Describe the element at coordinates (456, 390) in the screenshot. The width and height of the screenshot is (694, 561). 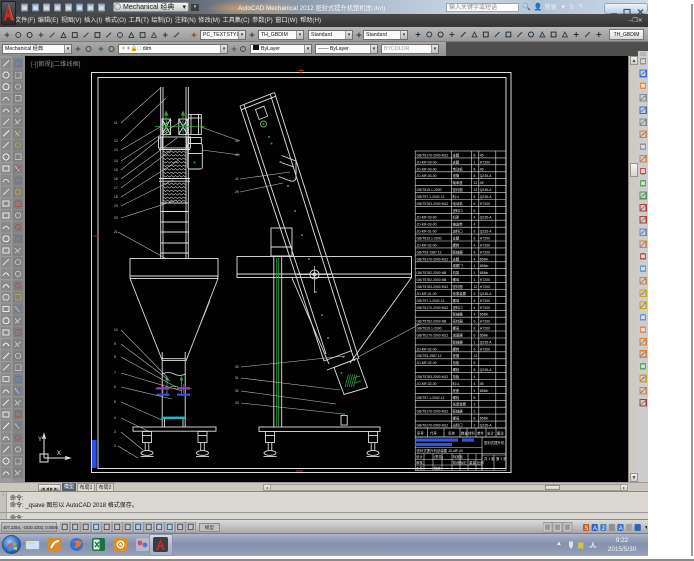
I see `svg-text: 底座` at that location.